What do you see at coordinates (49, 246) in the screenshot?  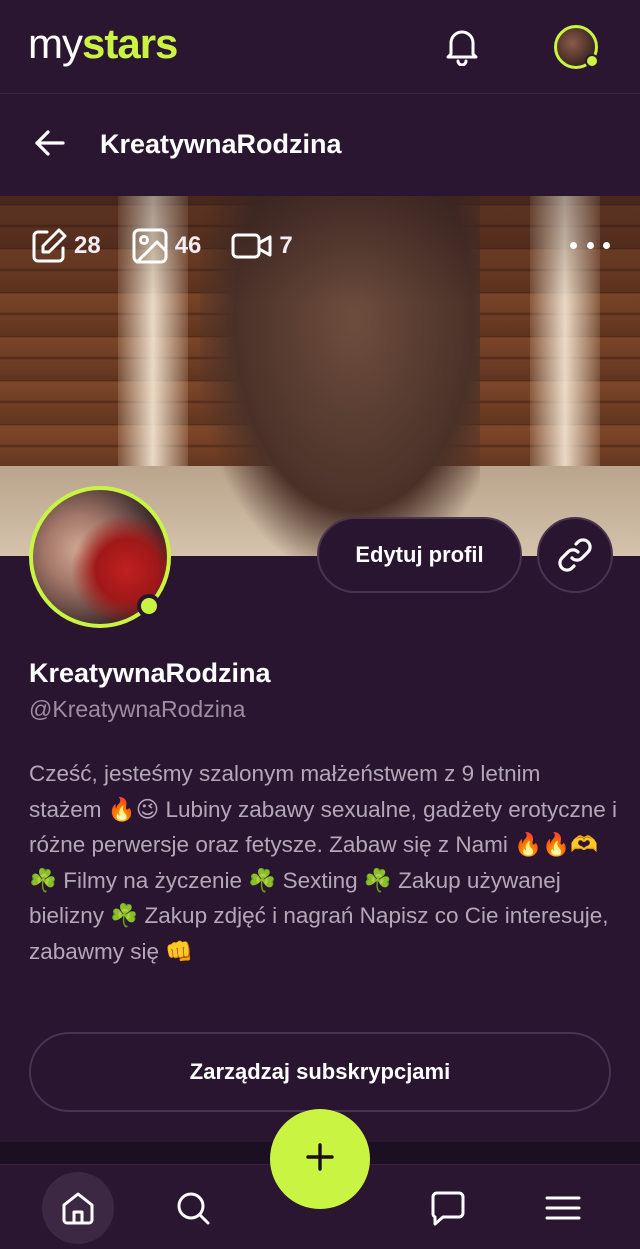 I see `edit-icon` at bounding box center [49, 246].